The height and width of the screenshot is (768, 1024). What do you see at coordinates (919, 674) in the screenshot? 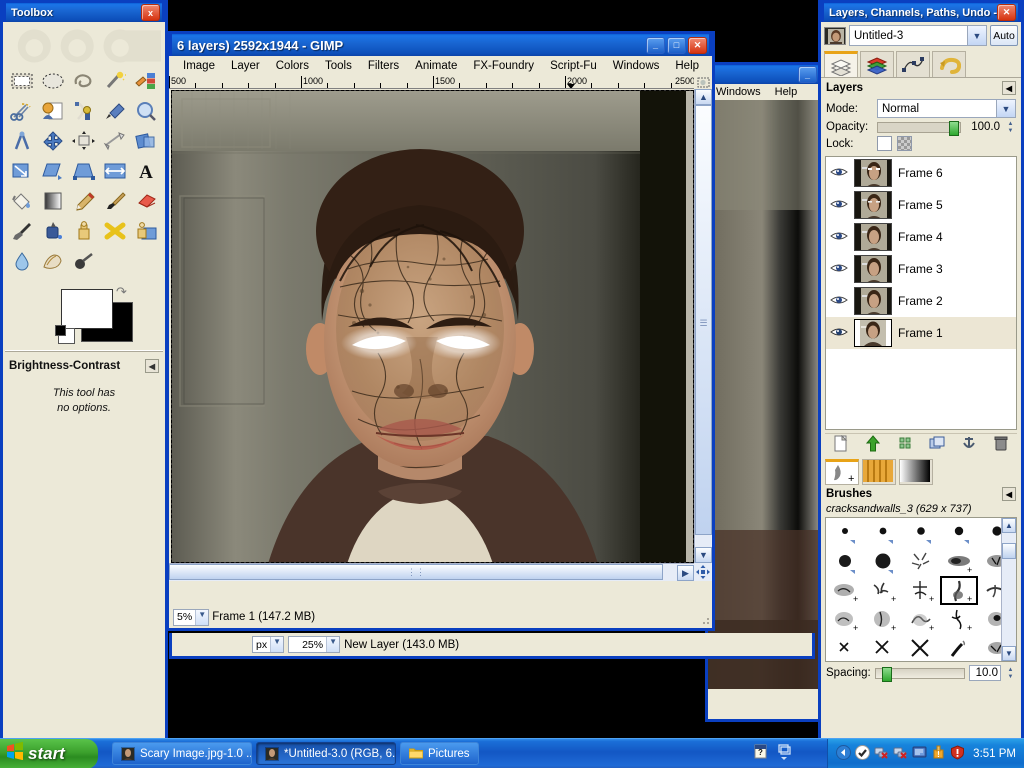
I see `spacing-slider` at bounding box center [919, 674].